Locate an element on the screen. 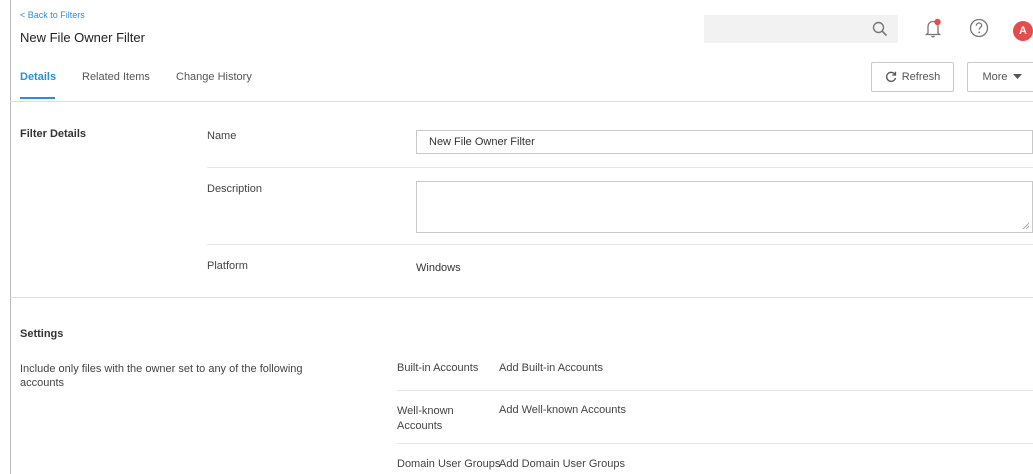  notification-bell-icon is located at coordinates (933, 28).